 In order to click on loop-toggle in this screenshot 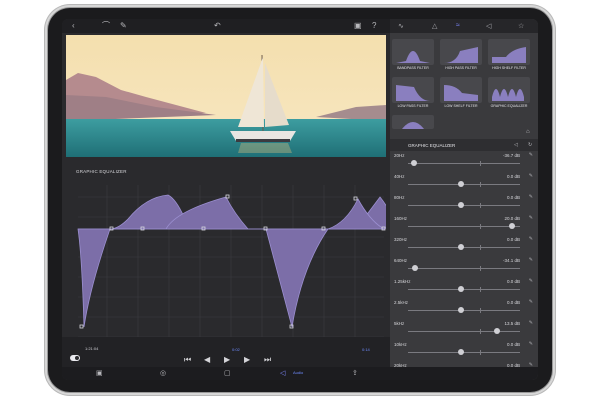, I will do `click(75, 358)`.